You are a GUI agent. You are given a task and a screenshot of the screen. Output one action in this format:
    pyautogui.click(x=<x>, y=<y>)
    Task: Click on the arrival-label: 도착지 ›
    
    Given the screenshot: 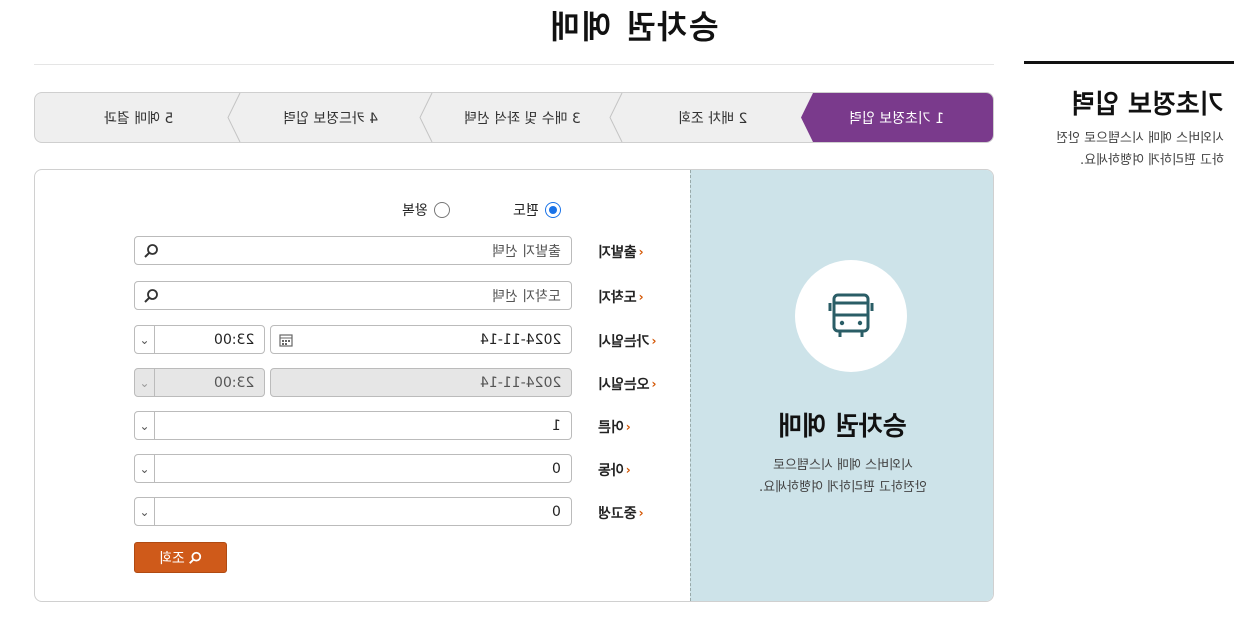 What is the action you would take?
    pyautogui.click(x=621, y=298)
    